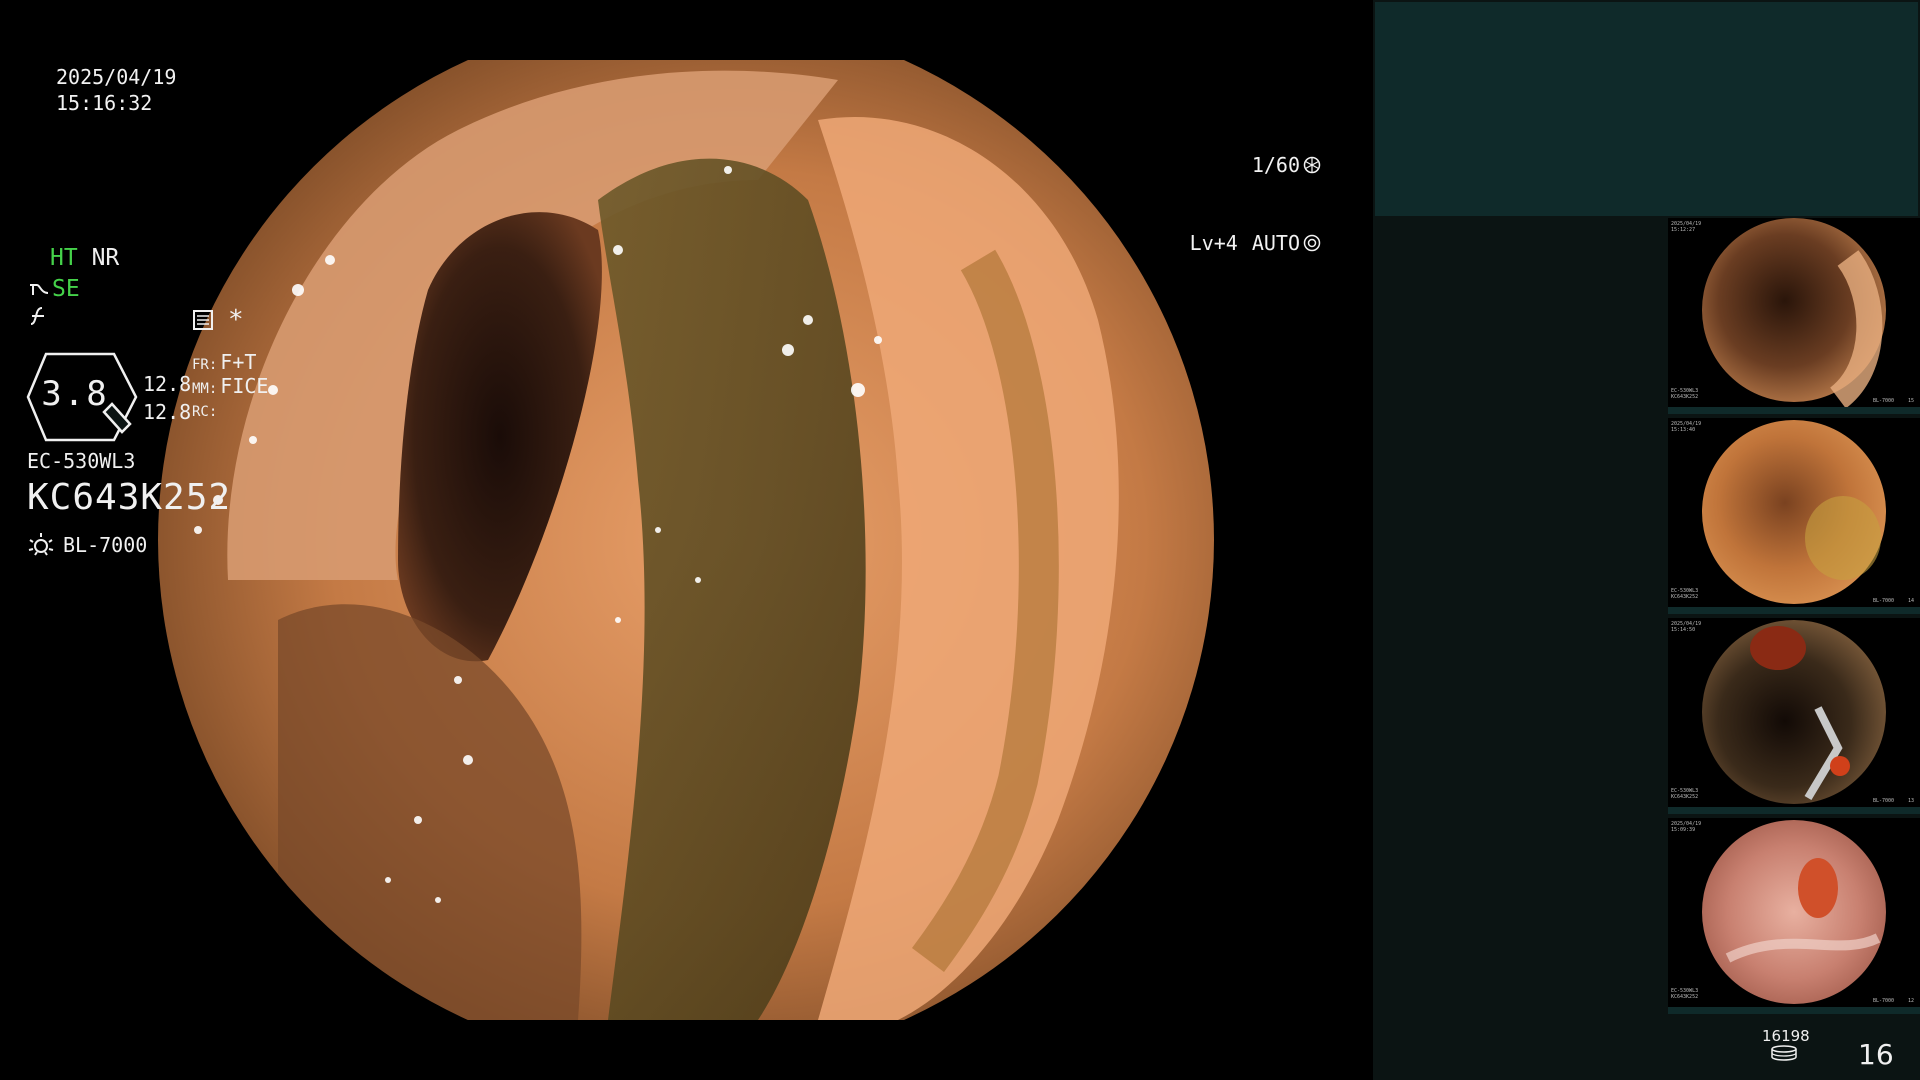 The image size is (1920, 1080). Describe the element at coordinates (64, 258) in the screenshot. I see `ht-mode: HT` at that location.